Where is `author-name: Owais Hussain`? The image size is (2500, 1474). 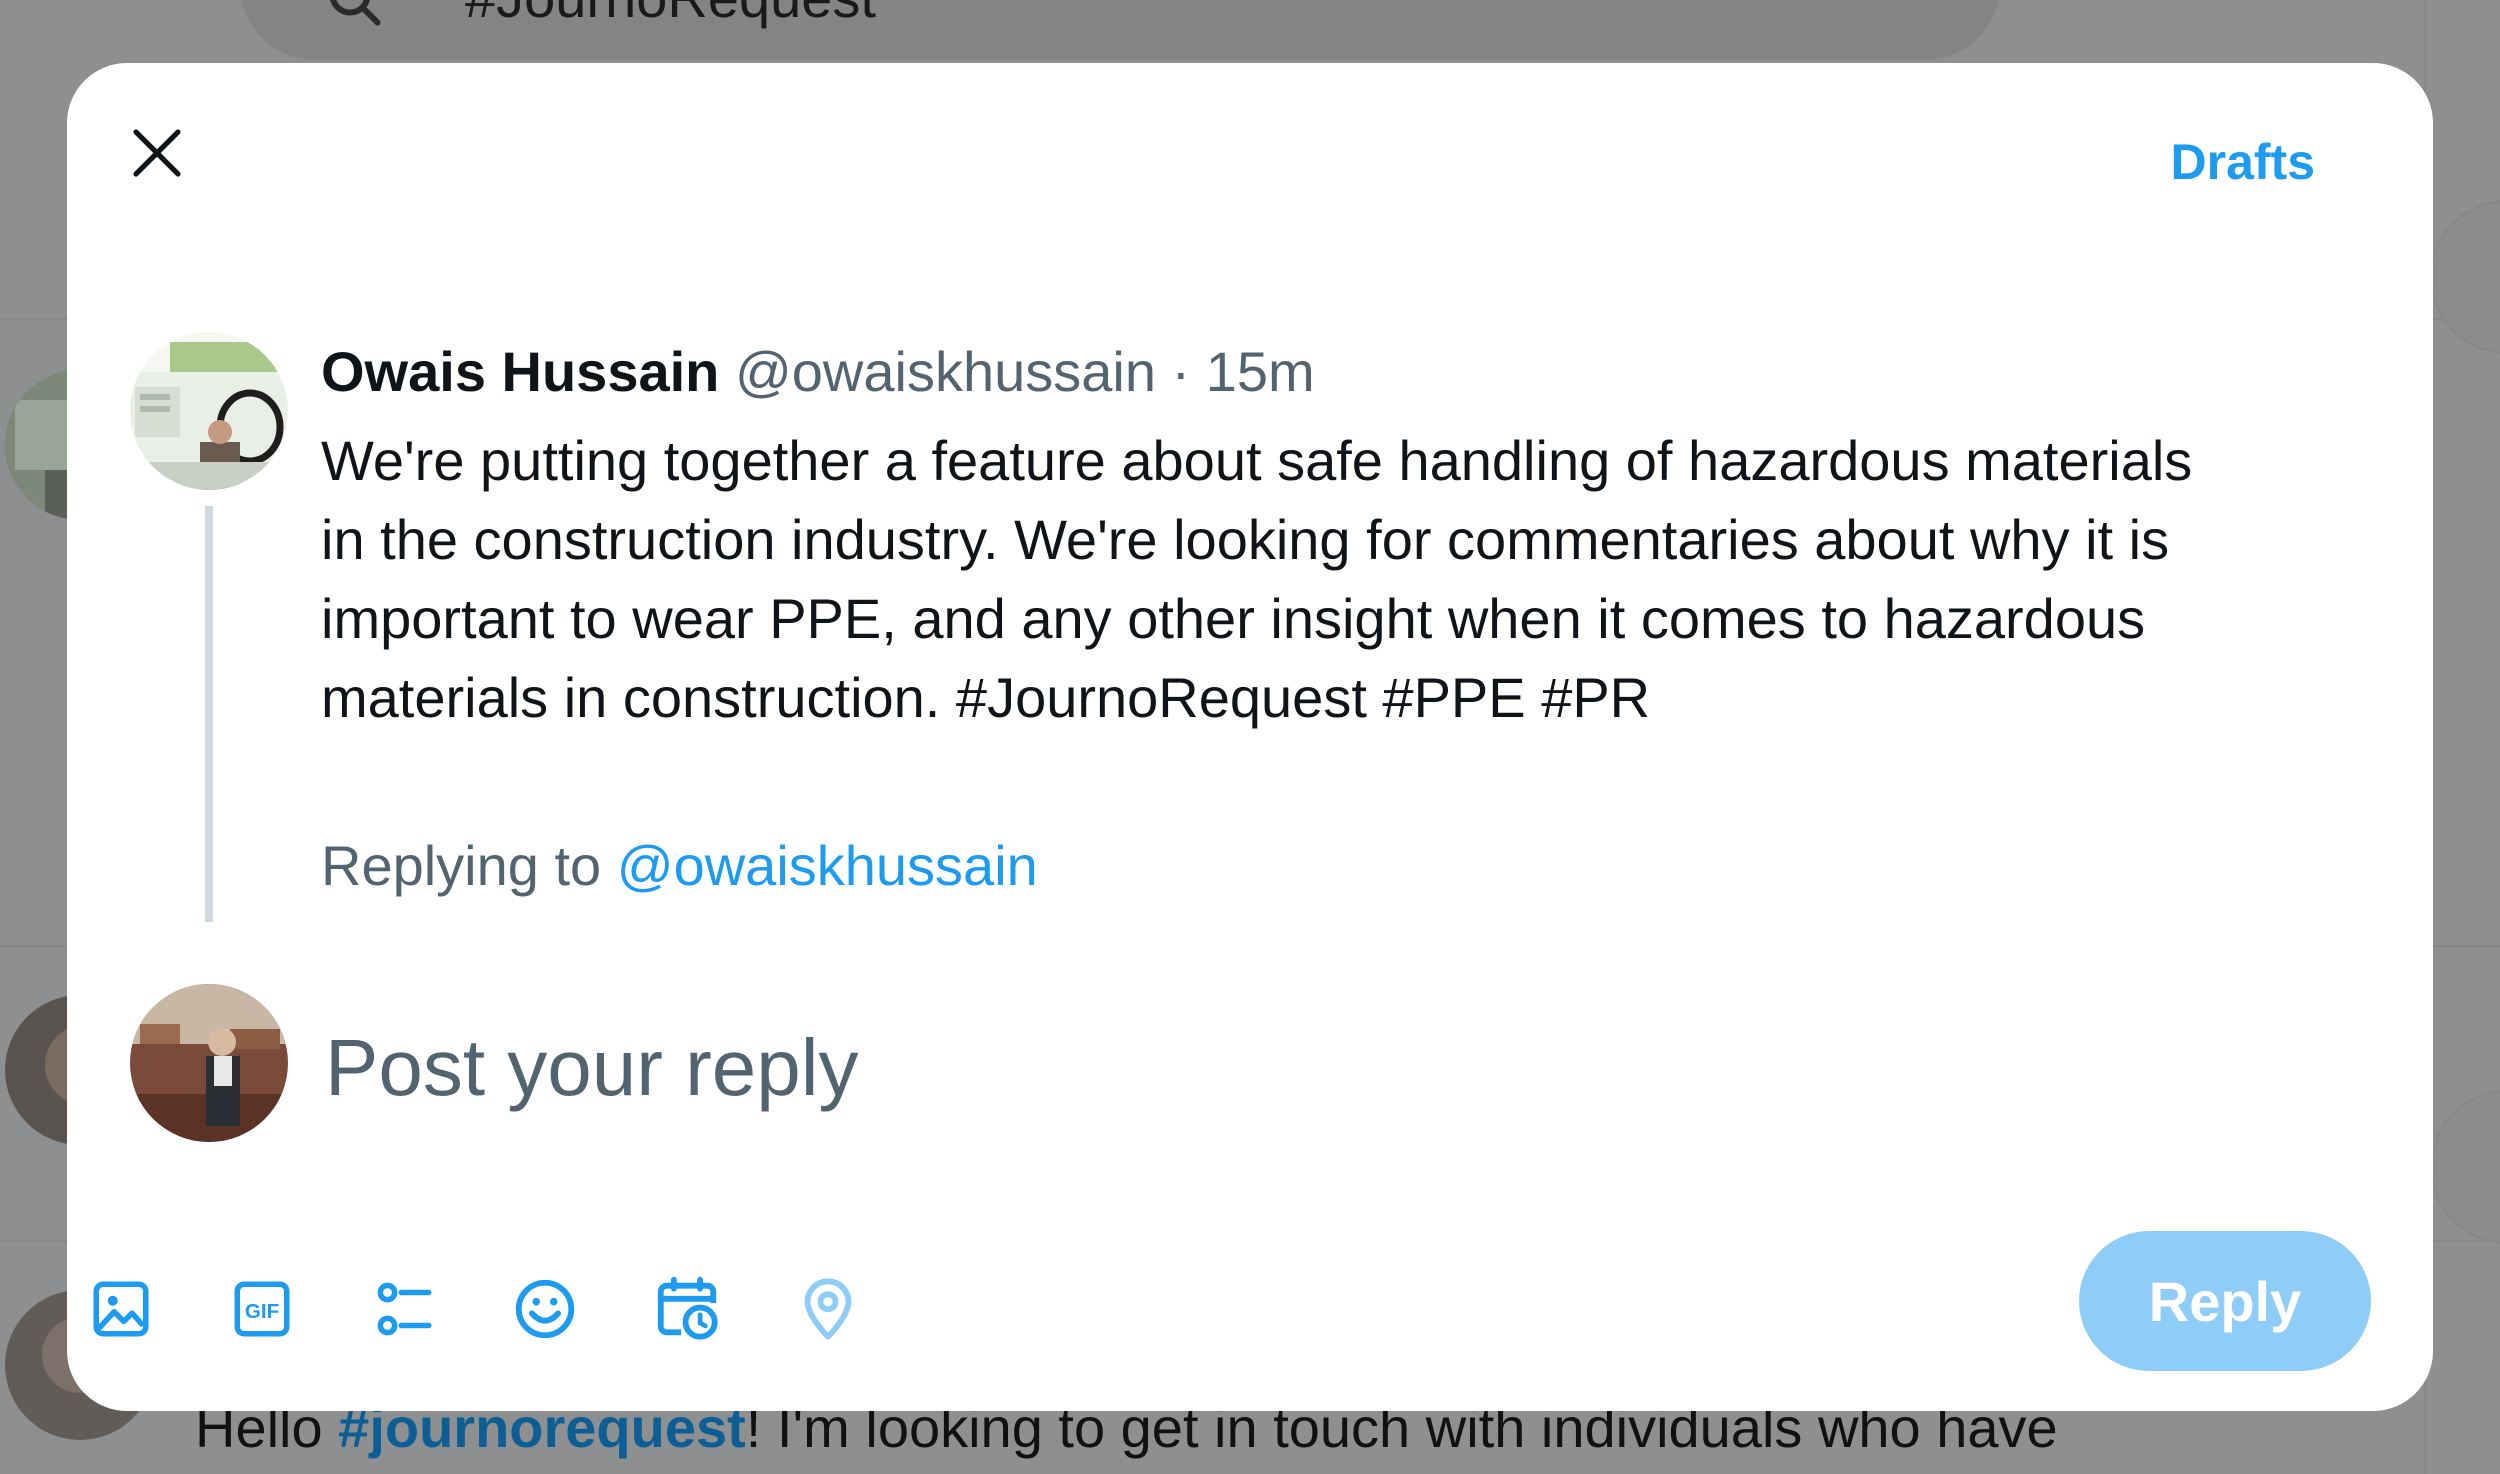
author-name: Owais Hussain is located at coordinates (520, 371).